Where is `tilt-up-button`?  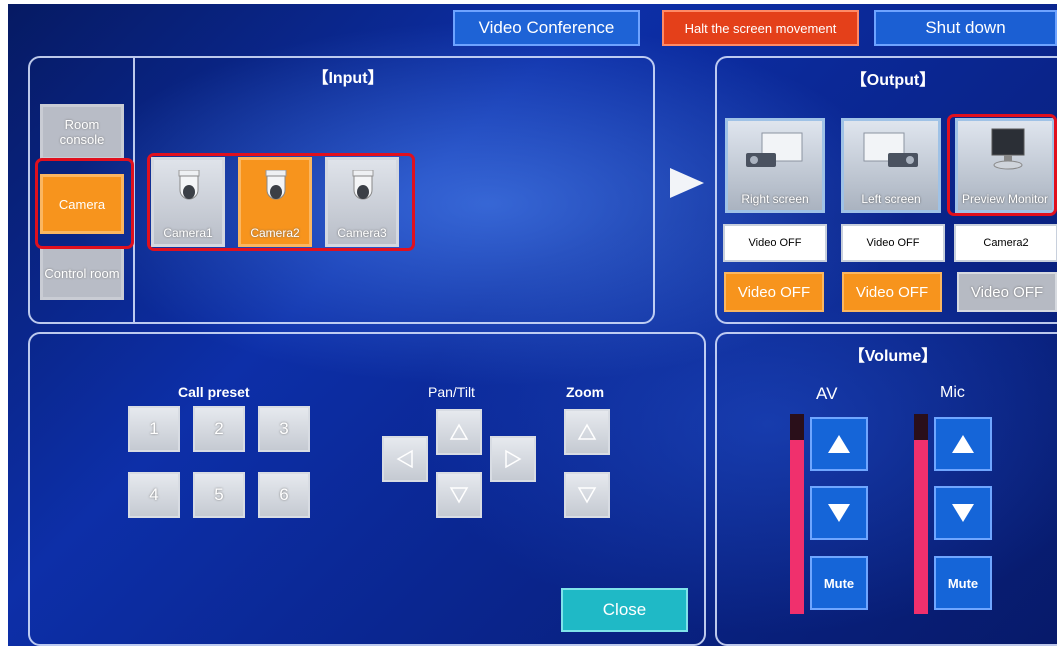
tilt-up-button is located at coordinates (459, 432).